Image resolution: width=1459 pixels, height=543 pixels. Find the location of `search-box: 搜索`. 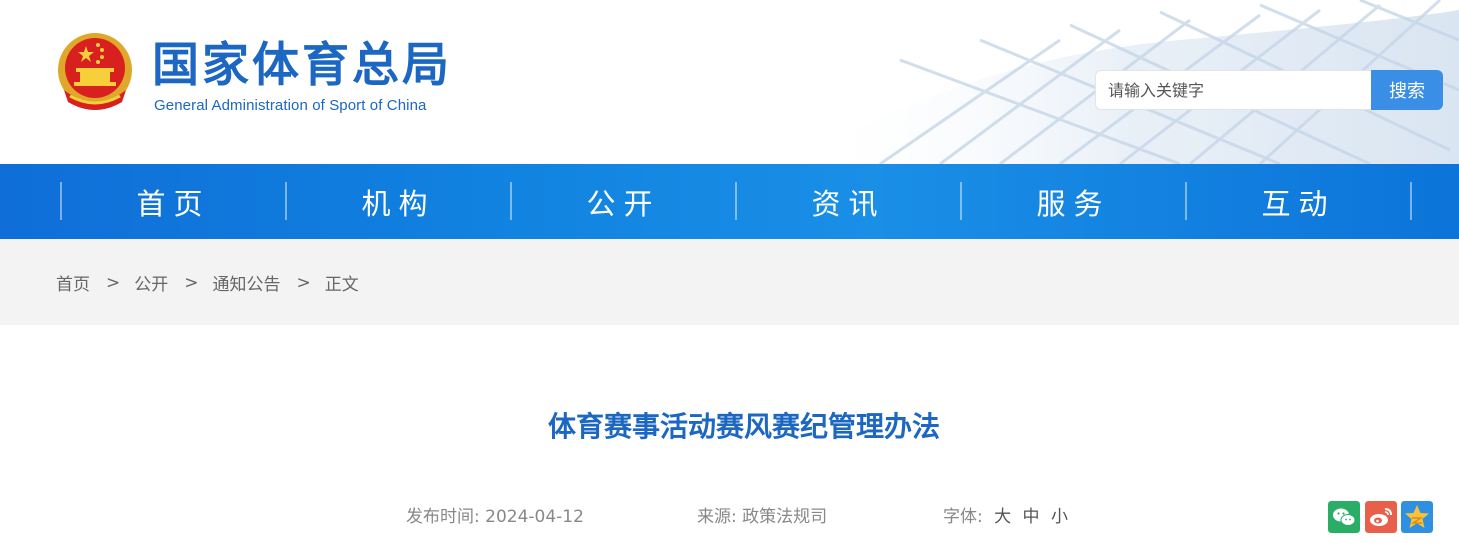

search-box: 搜索 is located at coordinates (1269, 90).